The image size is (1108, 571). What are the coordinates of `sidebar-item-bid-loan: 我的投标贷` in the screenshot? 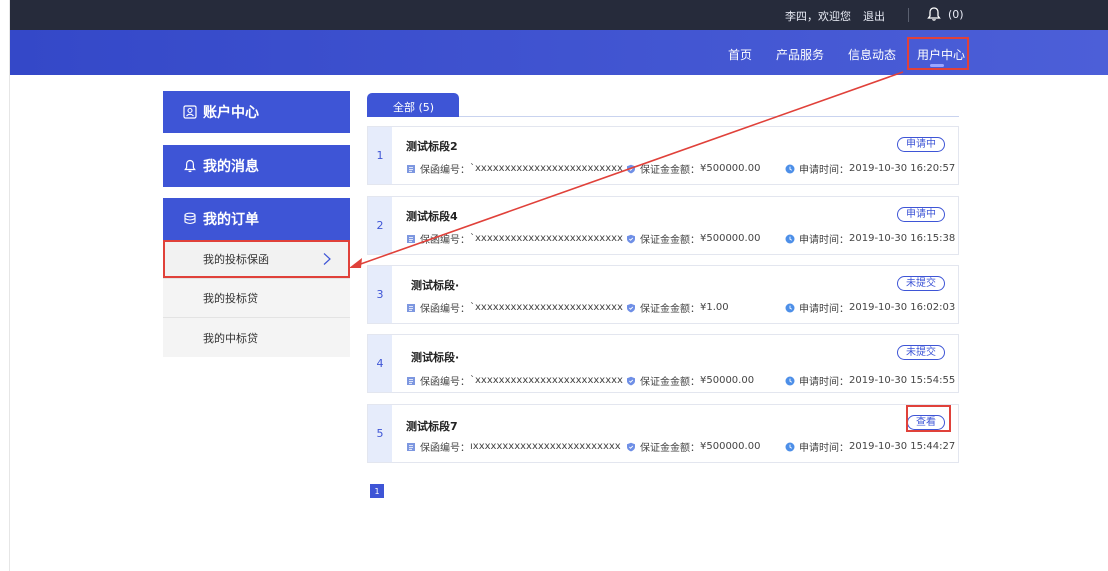 It's located at (256, 298).